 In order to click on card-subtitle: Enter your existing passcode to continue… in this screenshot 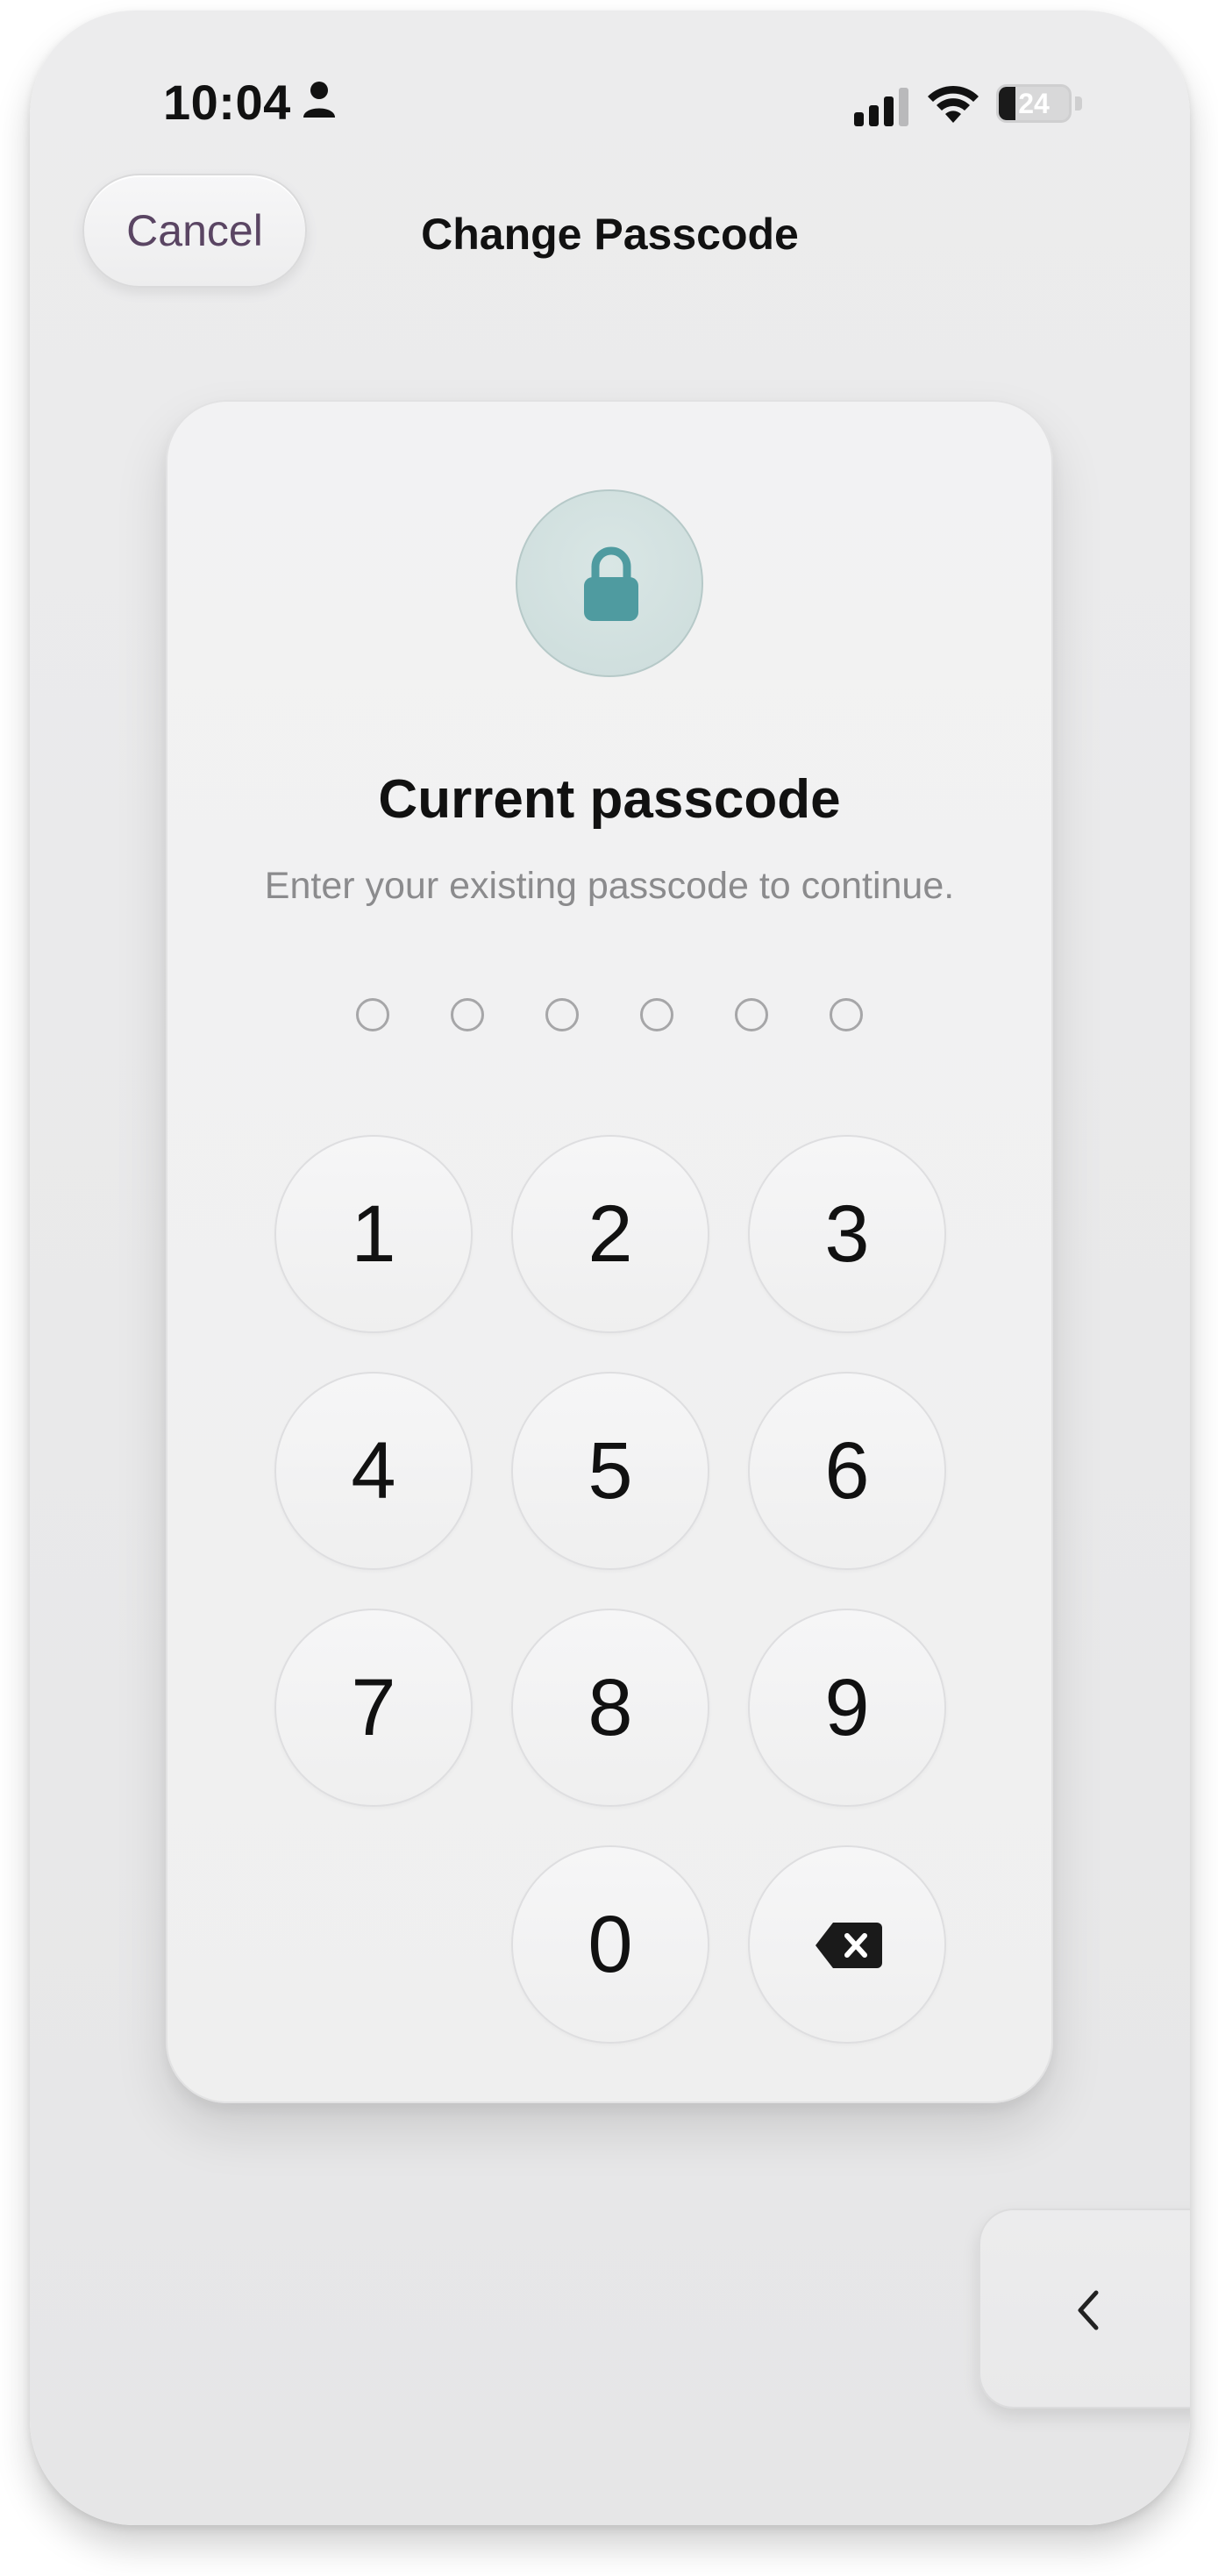, I will do `click(610, 886)`.